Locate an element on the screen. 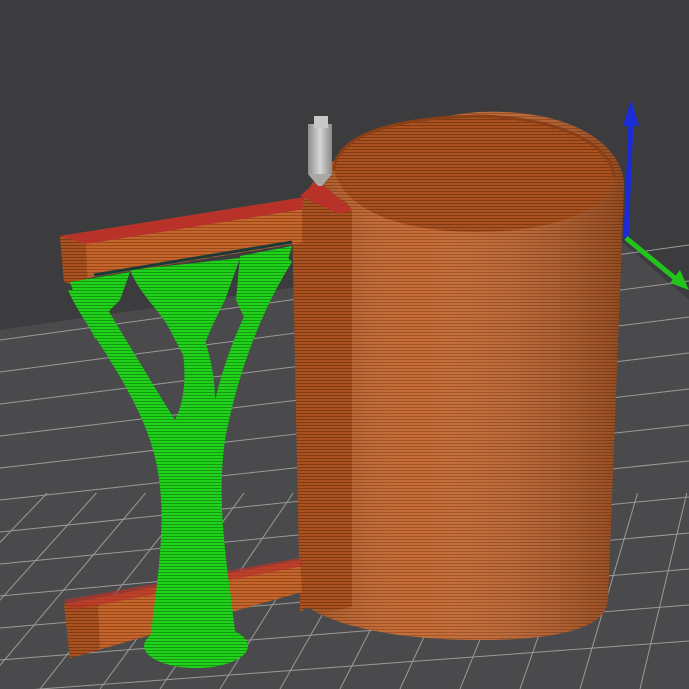  mug-handle-joint is located at coordinates (327, 402).